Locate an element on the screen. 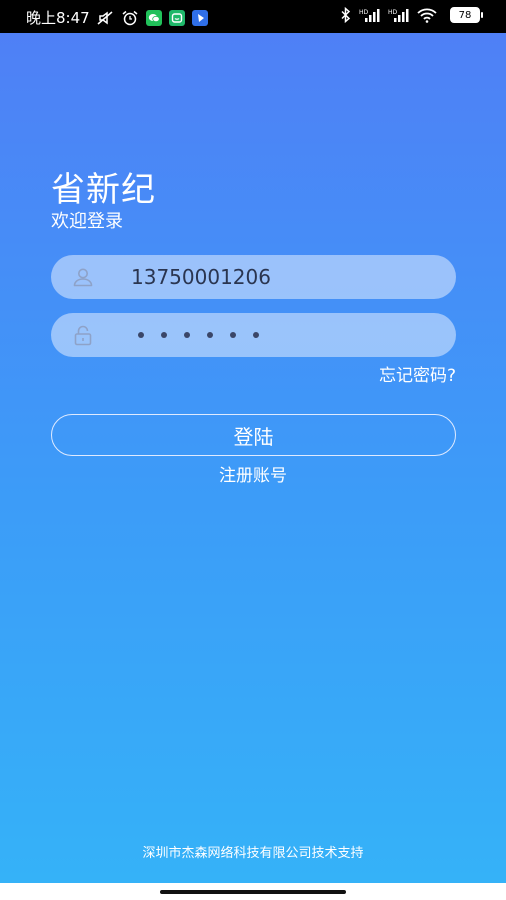 The height and width of the screenshot is (900, 506). welcome-text: 欢迎登录 is located at coordinates (87, 221).